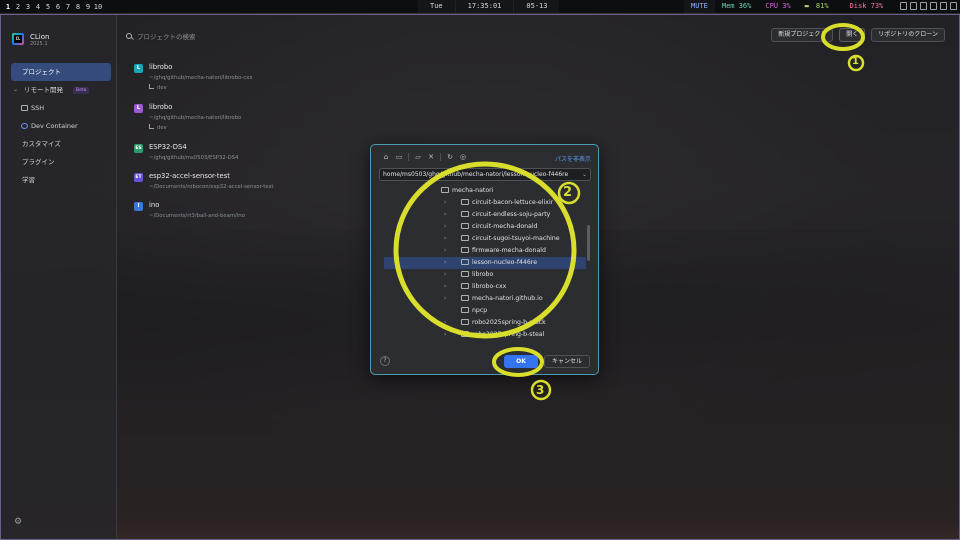  I want to click on cpu-status: CPU 3%, so click(778, 6).